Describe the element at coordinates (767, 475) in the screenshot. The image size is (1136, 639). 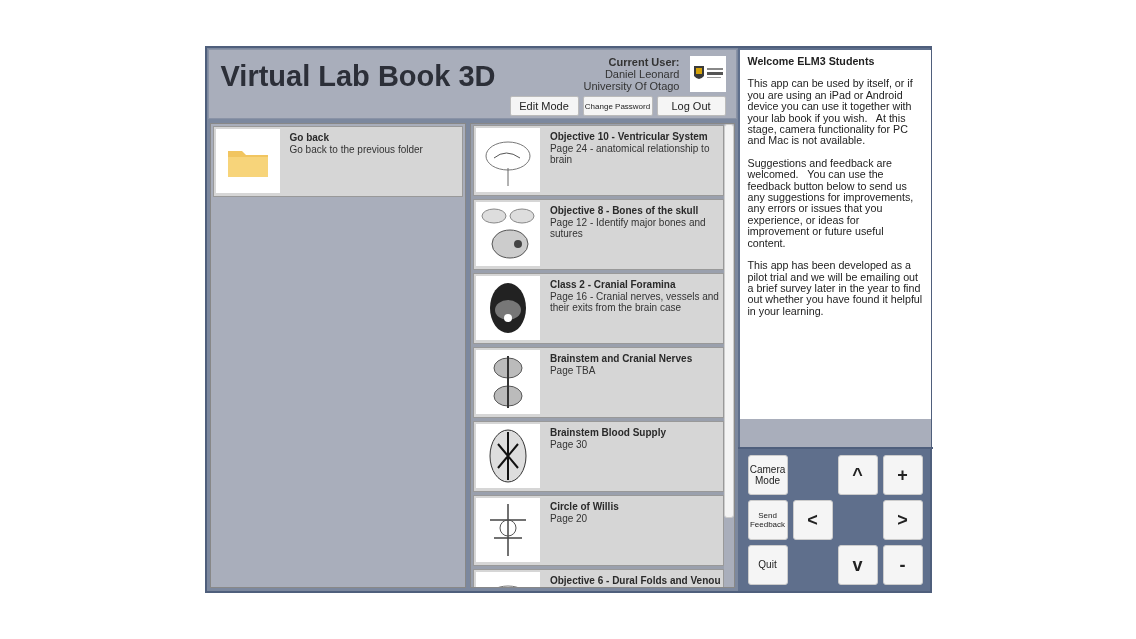
I see `control-button: Camera Mode` at that location.